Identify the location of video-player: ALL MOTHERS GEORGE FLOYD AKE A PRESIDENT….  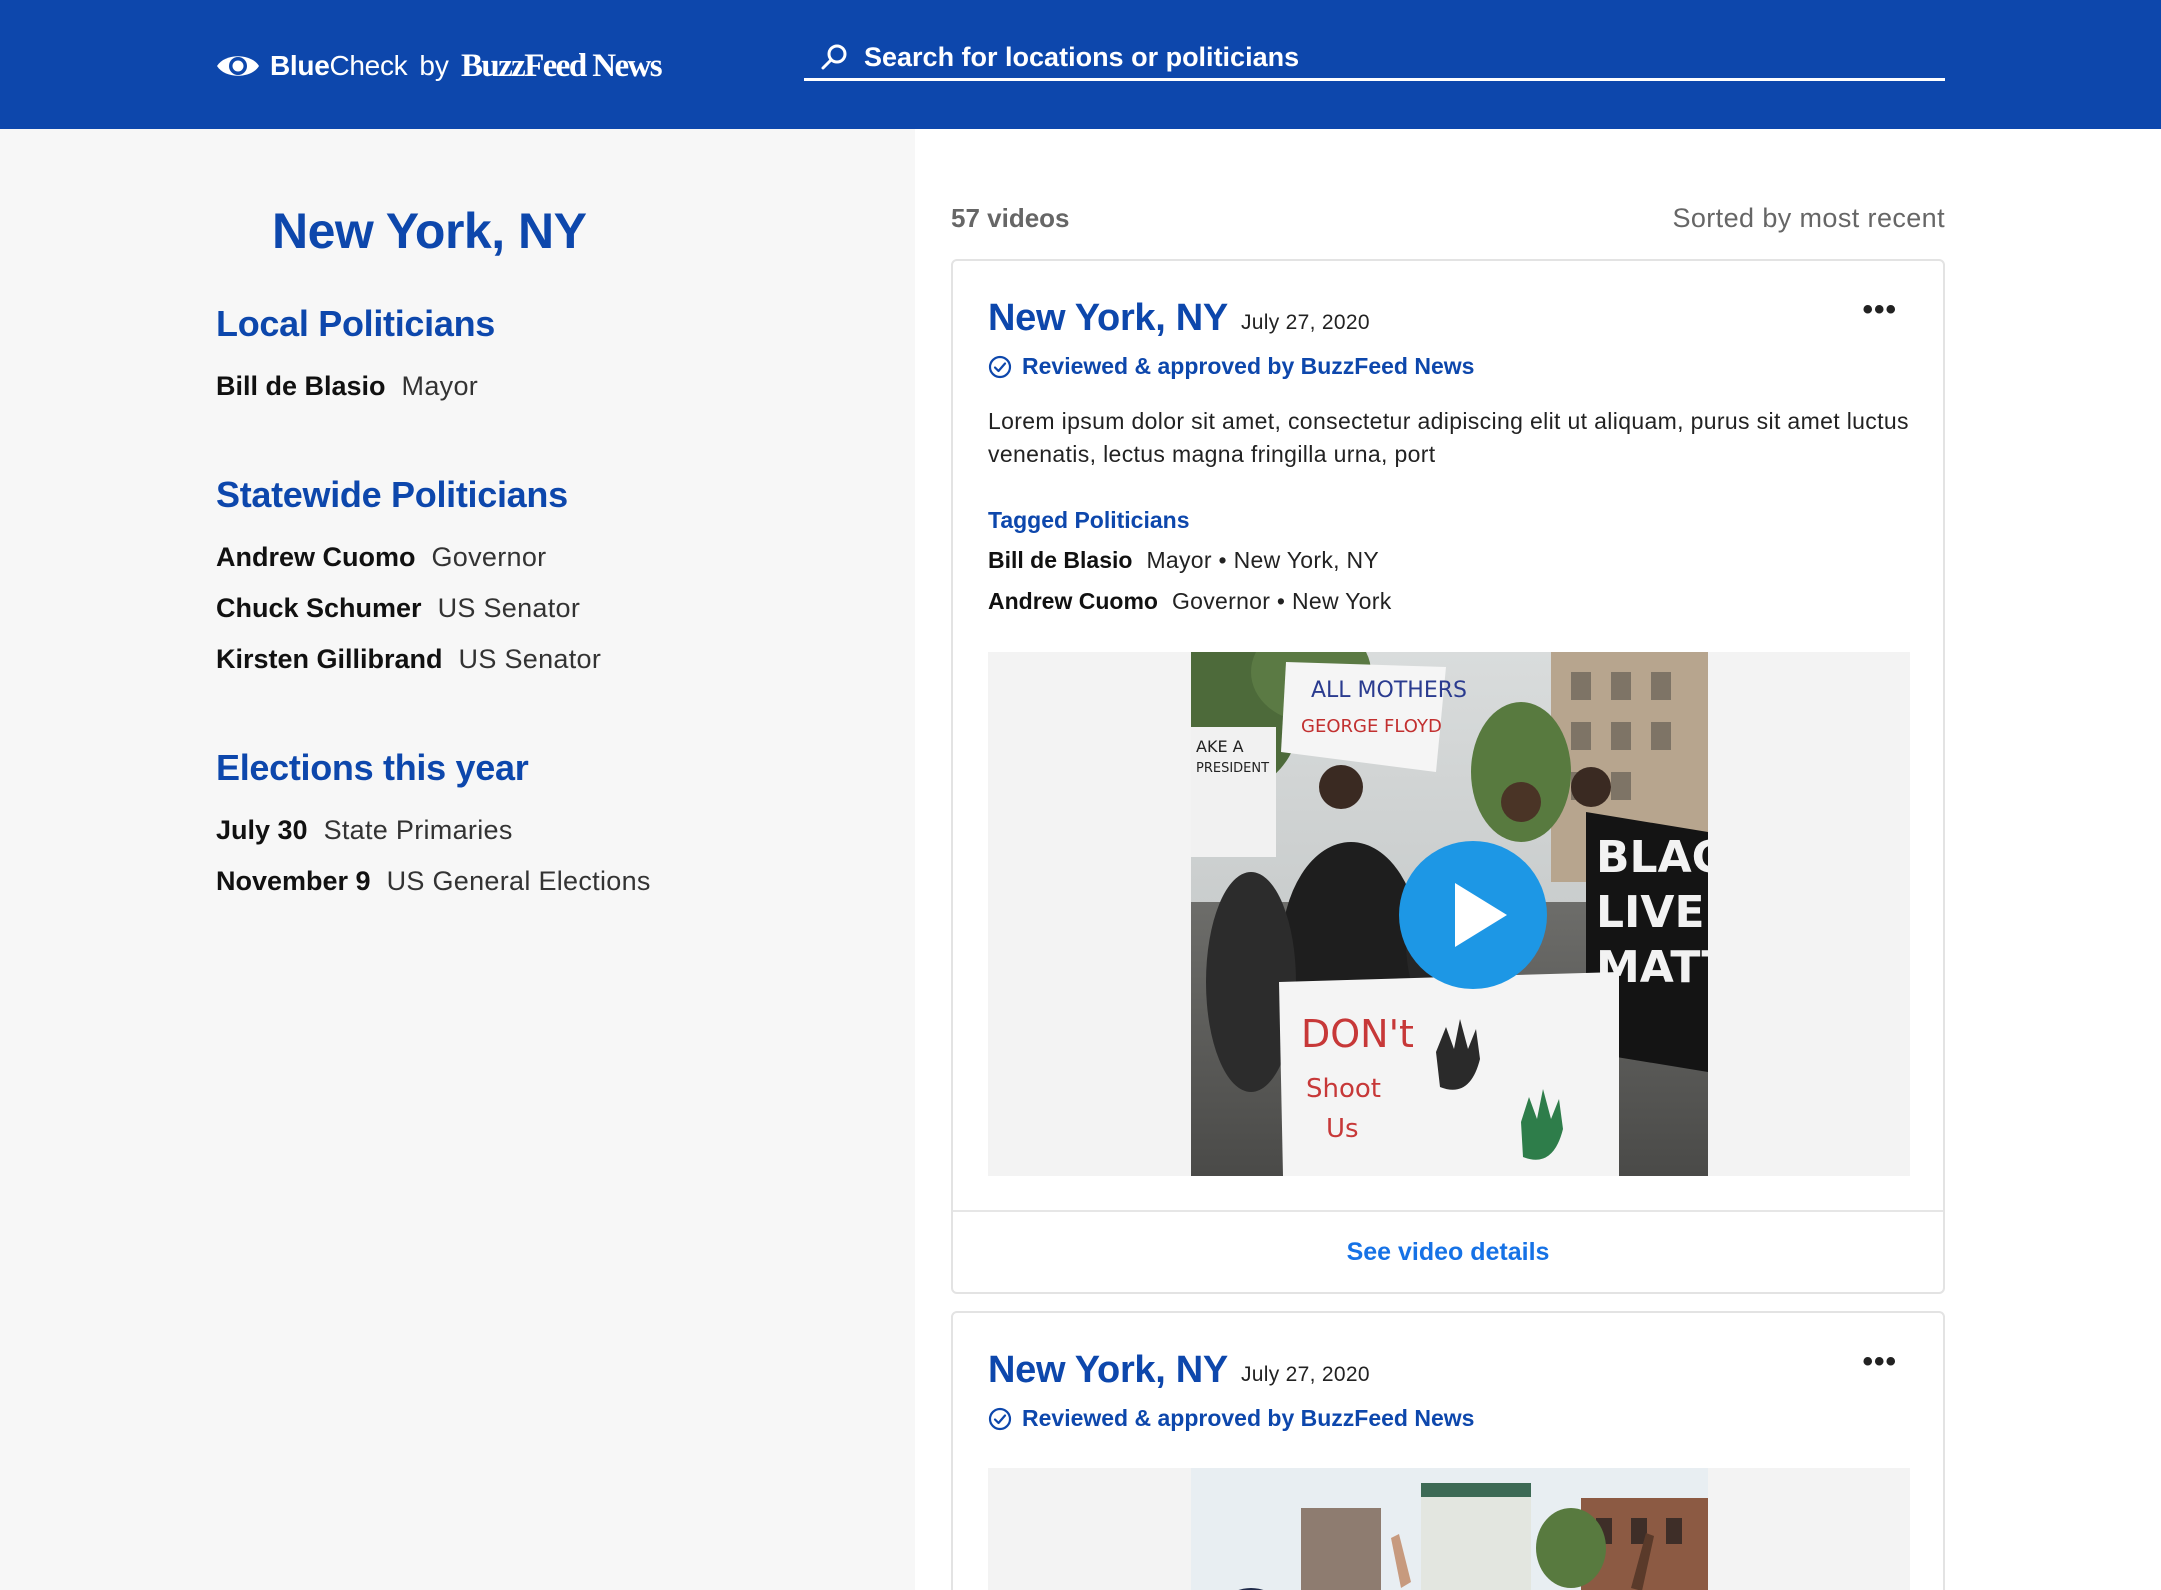
(1449, 914).